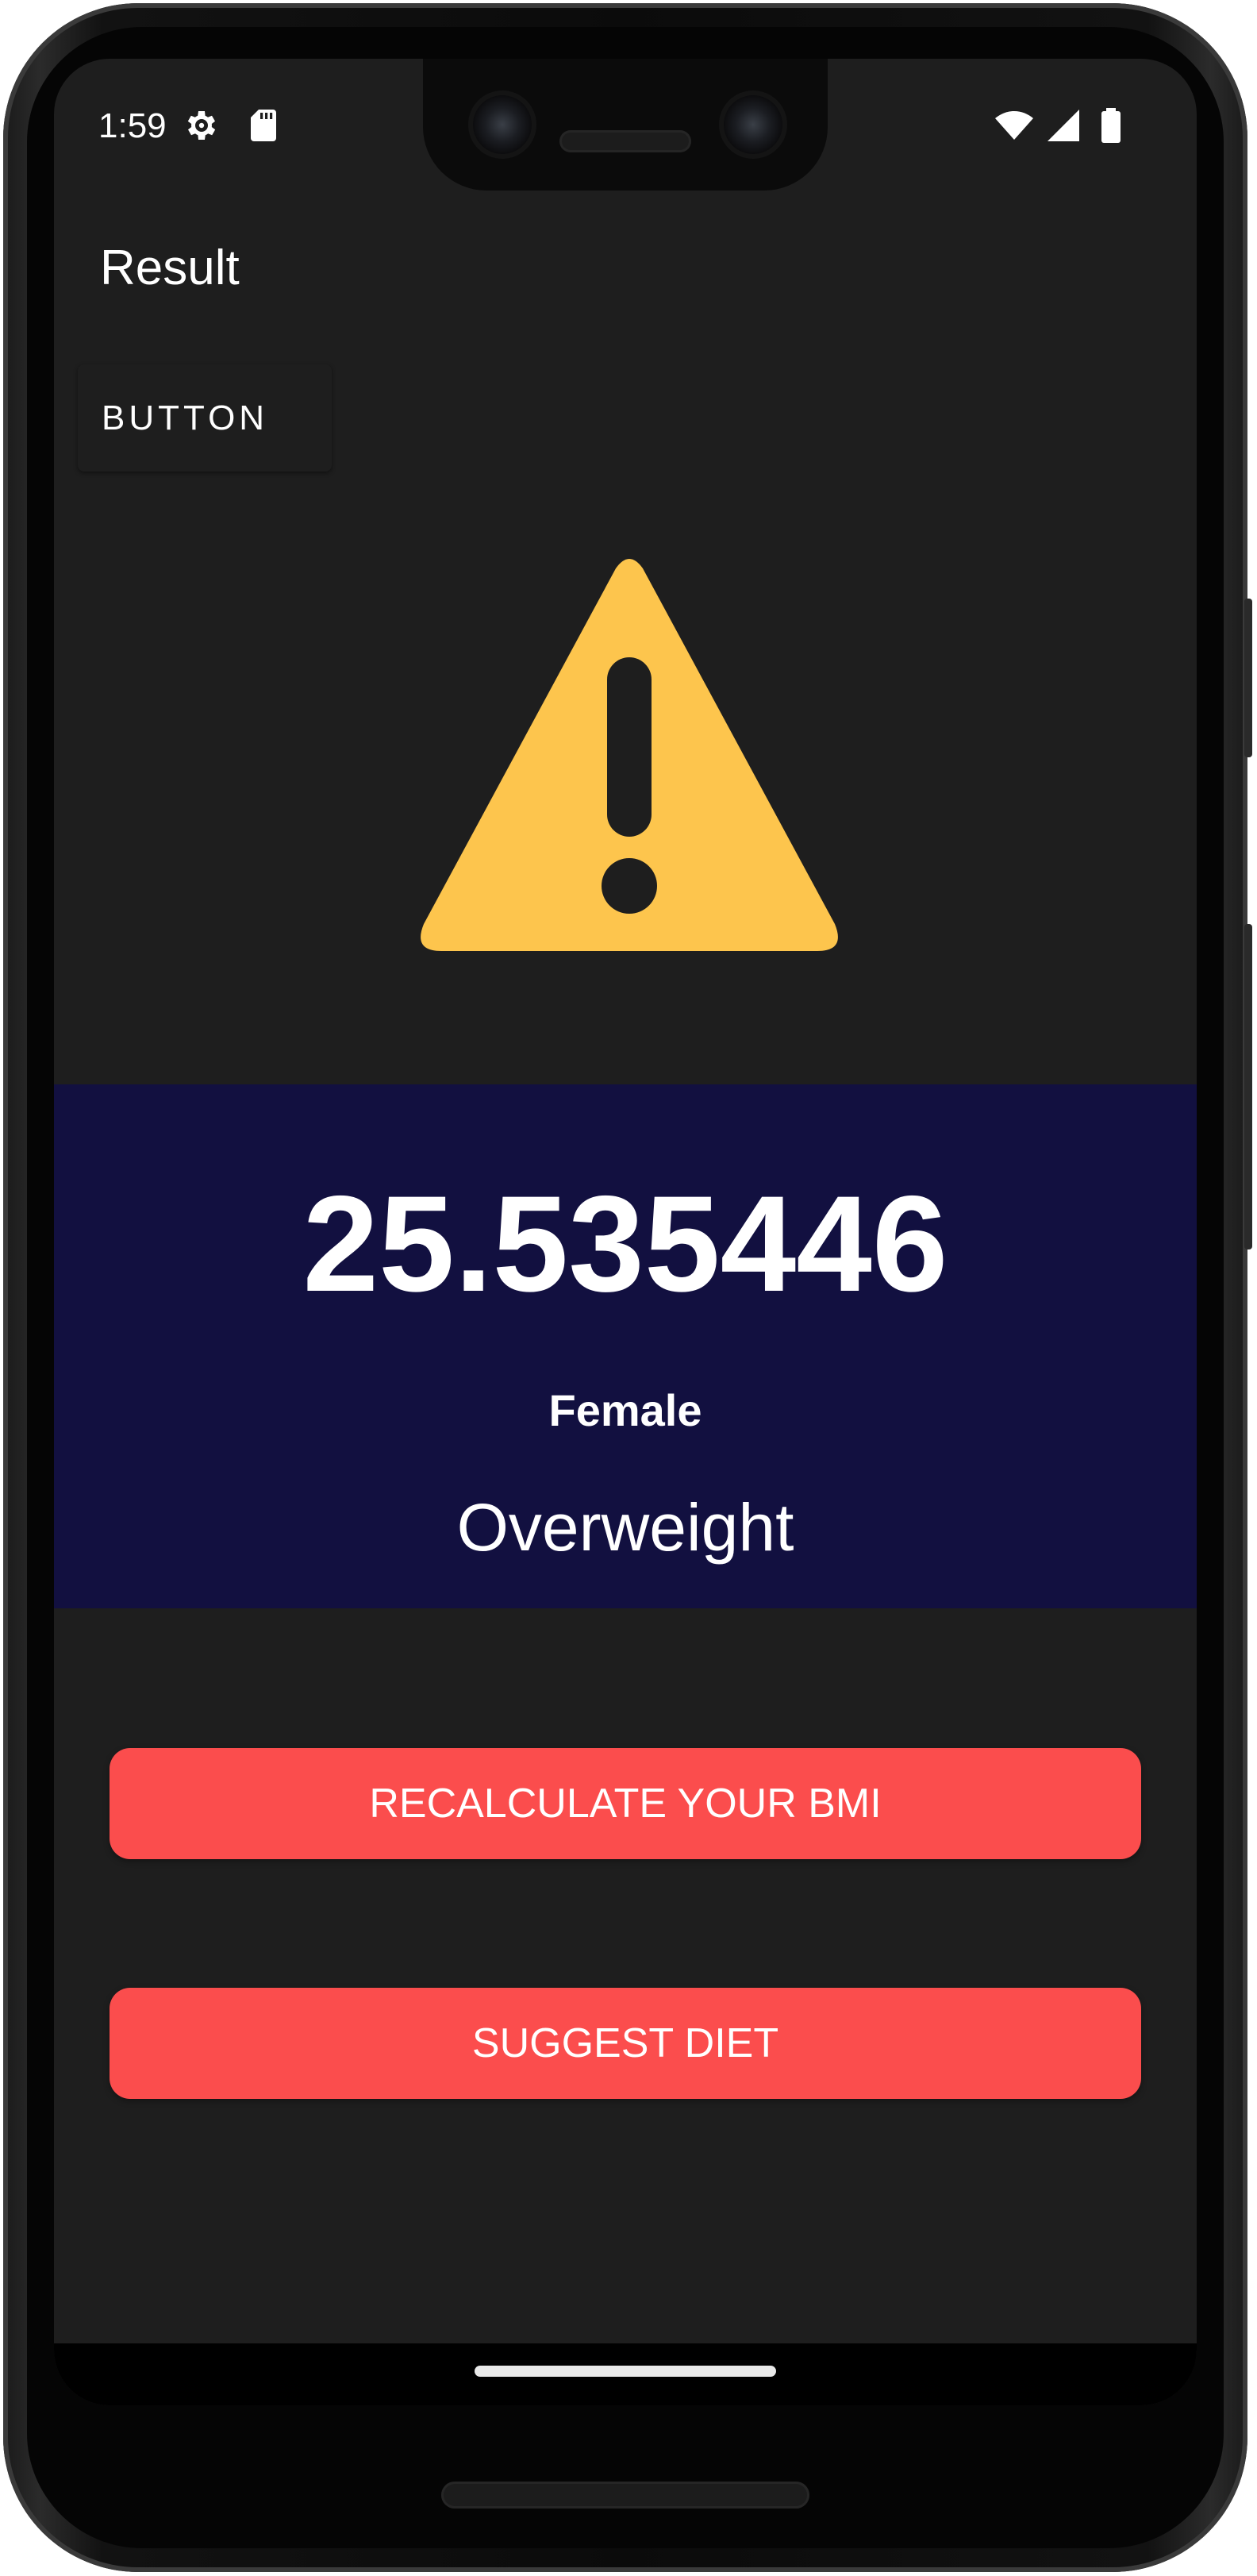 Image resolution: width=1257 pixels, height=2576 pixels. What do you see at coordinates (170, 268) in the screenshot?
I see `page-title: Result` at bounding box center [170, 268].